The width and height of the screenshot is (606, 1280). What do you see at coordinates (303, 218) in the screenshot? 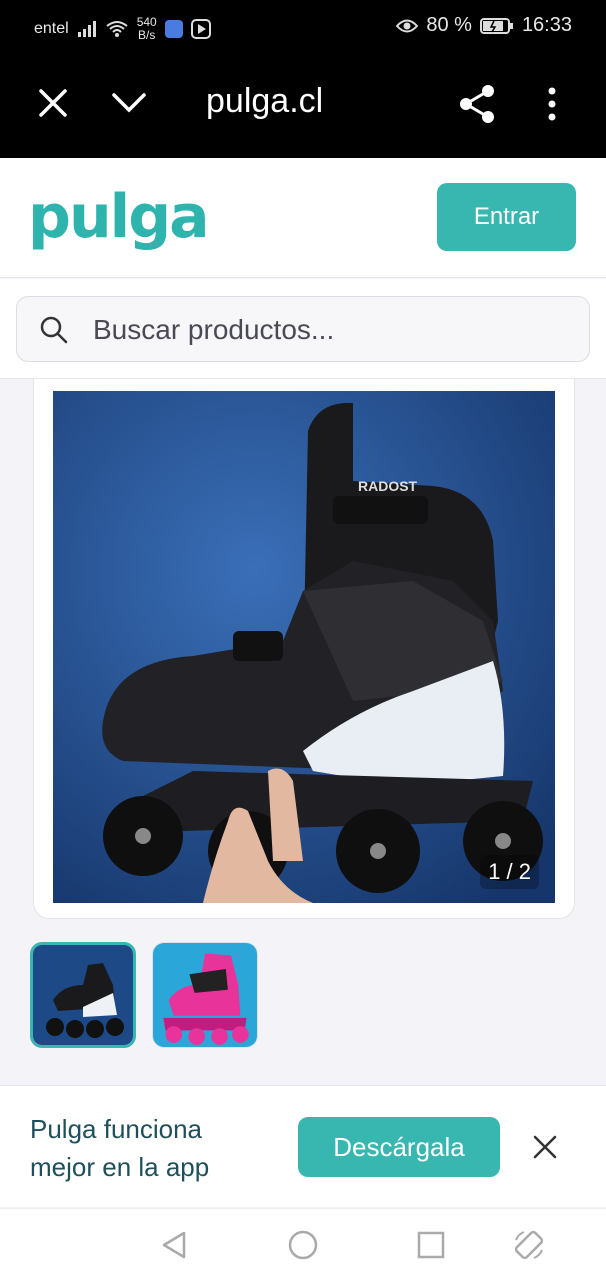
I see `site-header: pulga Entrar` at bounding box center [303, 218].